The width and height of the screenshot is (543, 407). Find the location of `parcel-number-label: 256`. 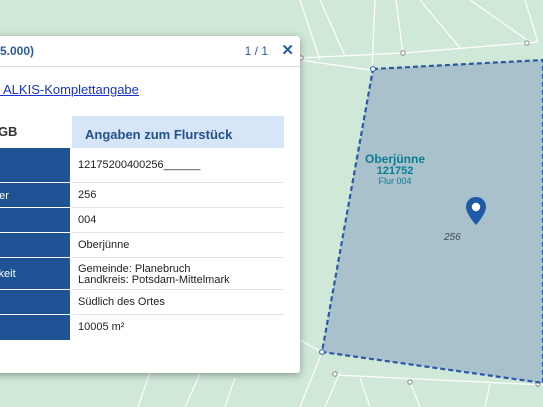

parcel-number-label: 256 is located at coordinates (452, 237).